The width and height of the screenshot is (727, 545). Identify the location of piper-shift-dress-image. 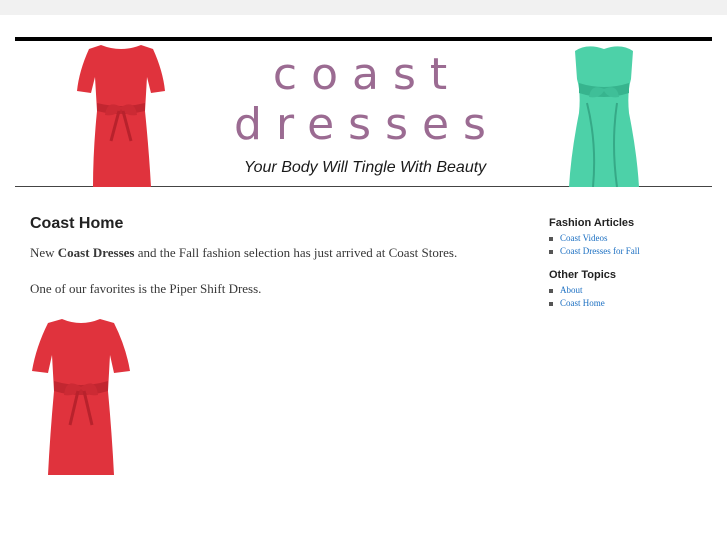
(81, 397).